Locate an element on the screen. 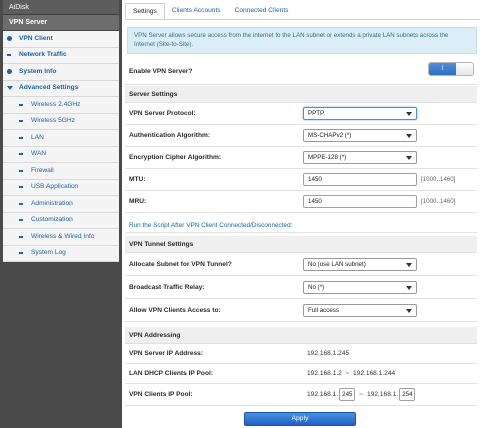  sidebar-item-wireless-5: Wireless 5GHz is located at coordinates (61, 122).